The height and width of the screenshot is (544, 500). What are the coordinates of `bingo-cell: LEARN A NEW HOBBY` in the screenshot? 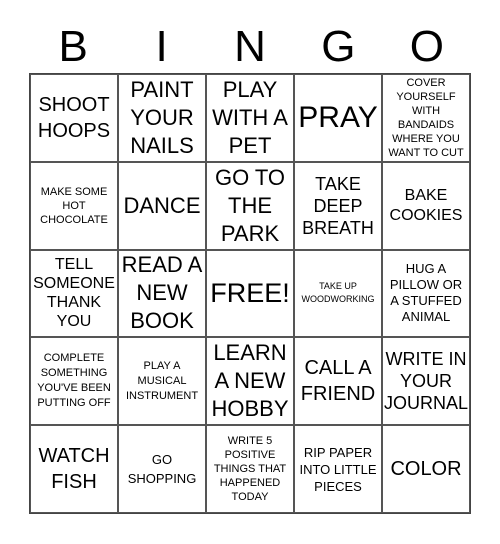 It's located at (250, 381).